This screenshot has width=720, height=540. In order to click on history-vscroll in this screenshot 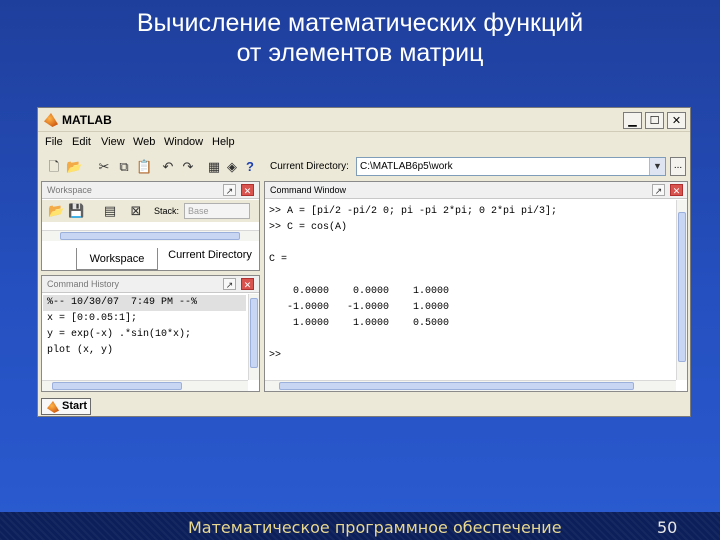, I will do `click(253, 337)`.